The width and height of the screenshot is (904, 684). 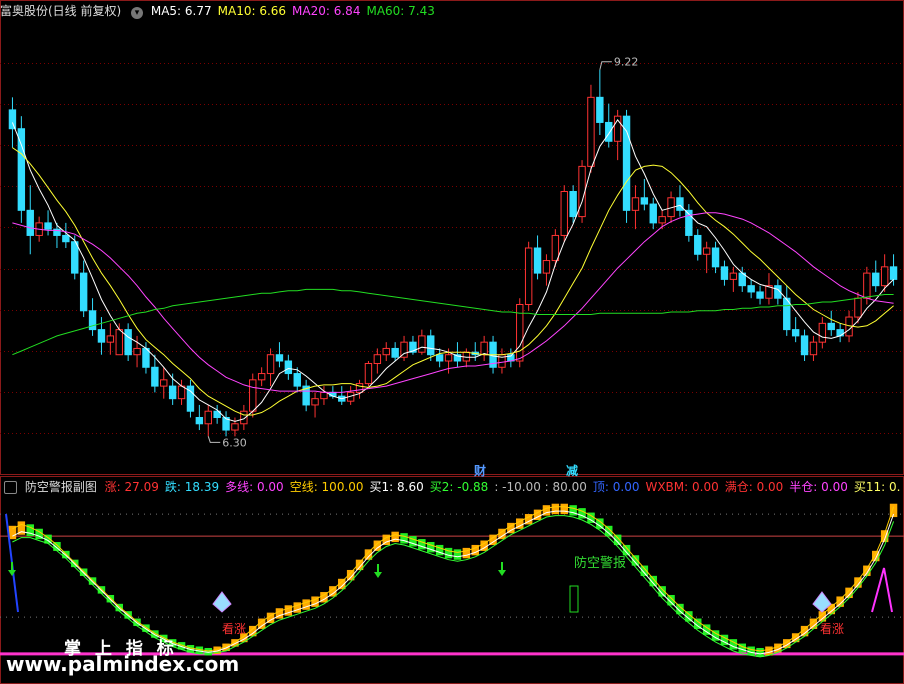 I want to click on sub-panel-icon, so click(x=10, y=487).